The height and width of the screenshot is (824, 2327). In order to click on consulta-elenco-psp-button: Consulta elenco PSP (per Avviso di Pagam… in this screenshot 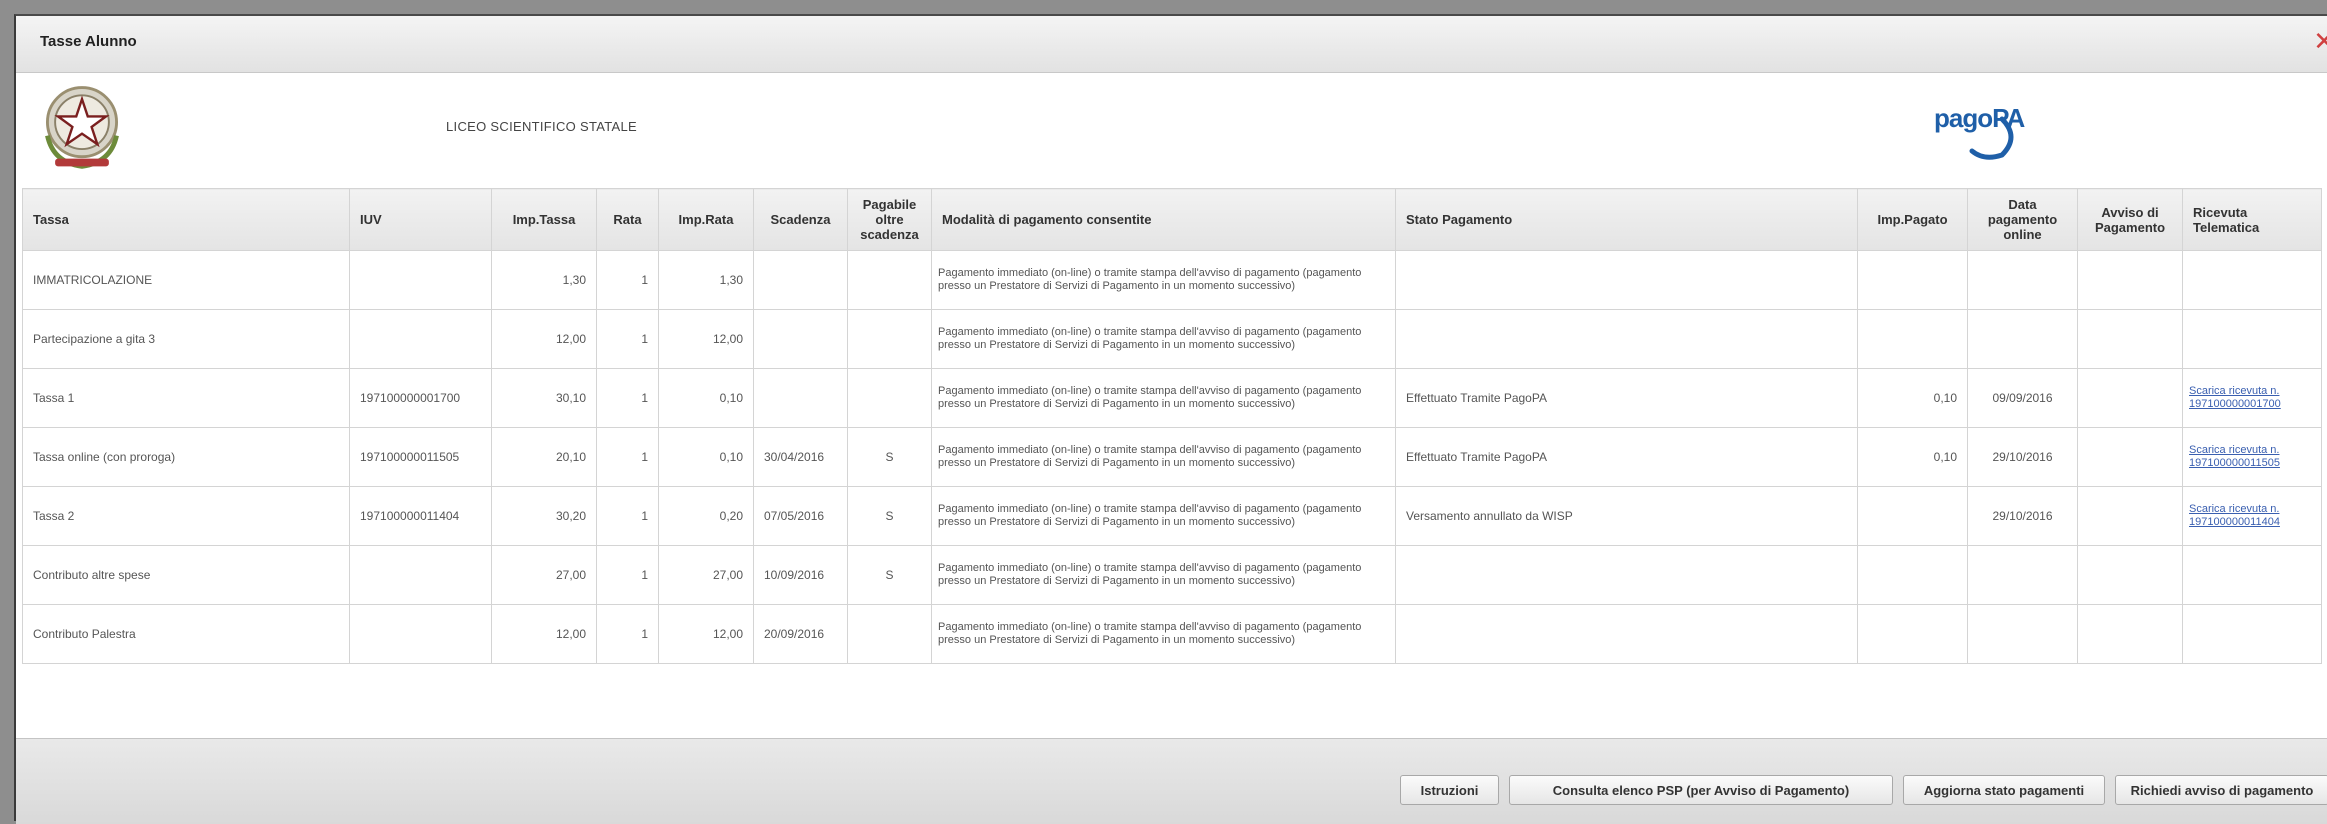, I will do `click(1701, 790)`.